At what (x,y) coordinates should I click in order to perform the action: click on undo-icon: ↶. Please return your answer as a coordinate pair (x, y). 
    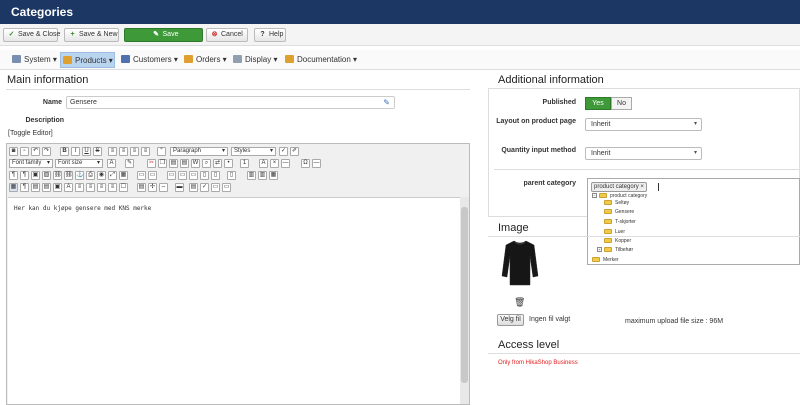
    Looking at the image, I should click on (35, 151).